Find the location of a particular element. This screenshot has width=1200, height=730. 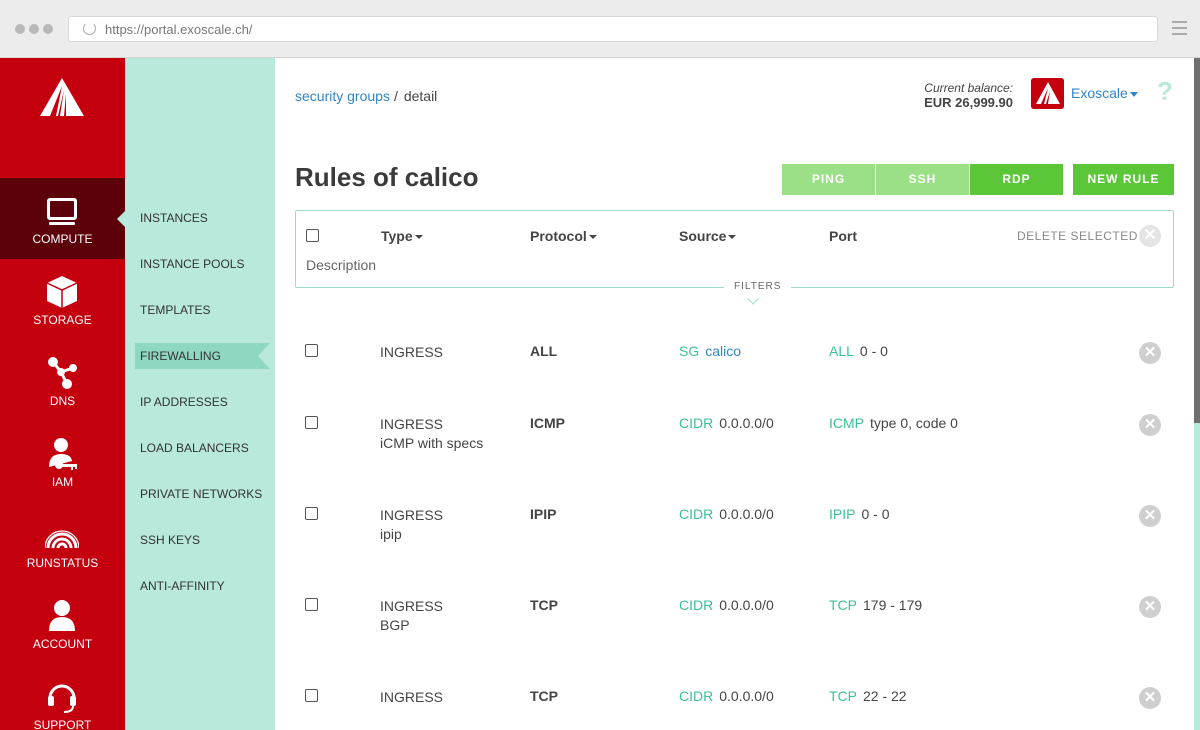

nav-label: IAM is located at coordinates (62, 482).